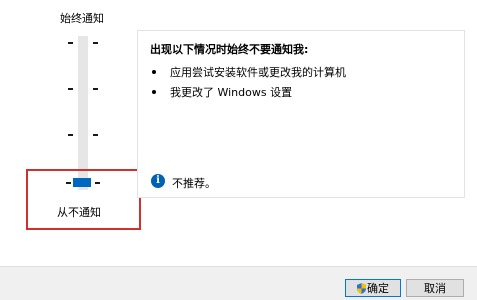  What do you see at coordinates (158, 181) in the screenshot?
I see `info-icon: i` at bounding box center [158, 181].